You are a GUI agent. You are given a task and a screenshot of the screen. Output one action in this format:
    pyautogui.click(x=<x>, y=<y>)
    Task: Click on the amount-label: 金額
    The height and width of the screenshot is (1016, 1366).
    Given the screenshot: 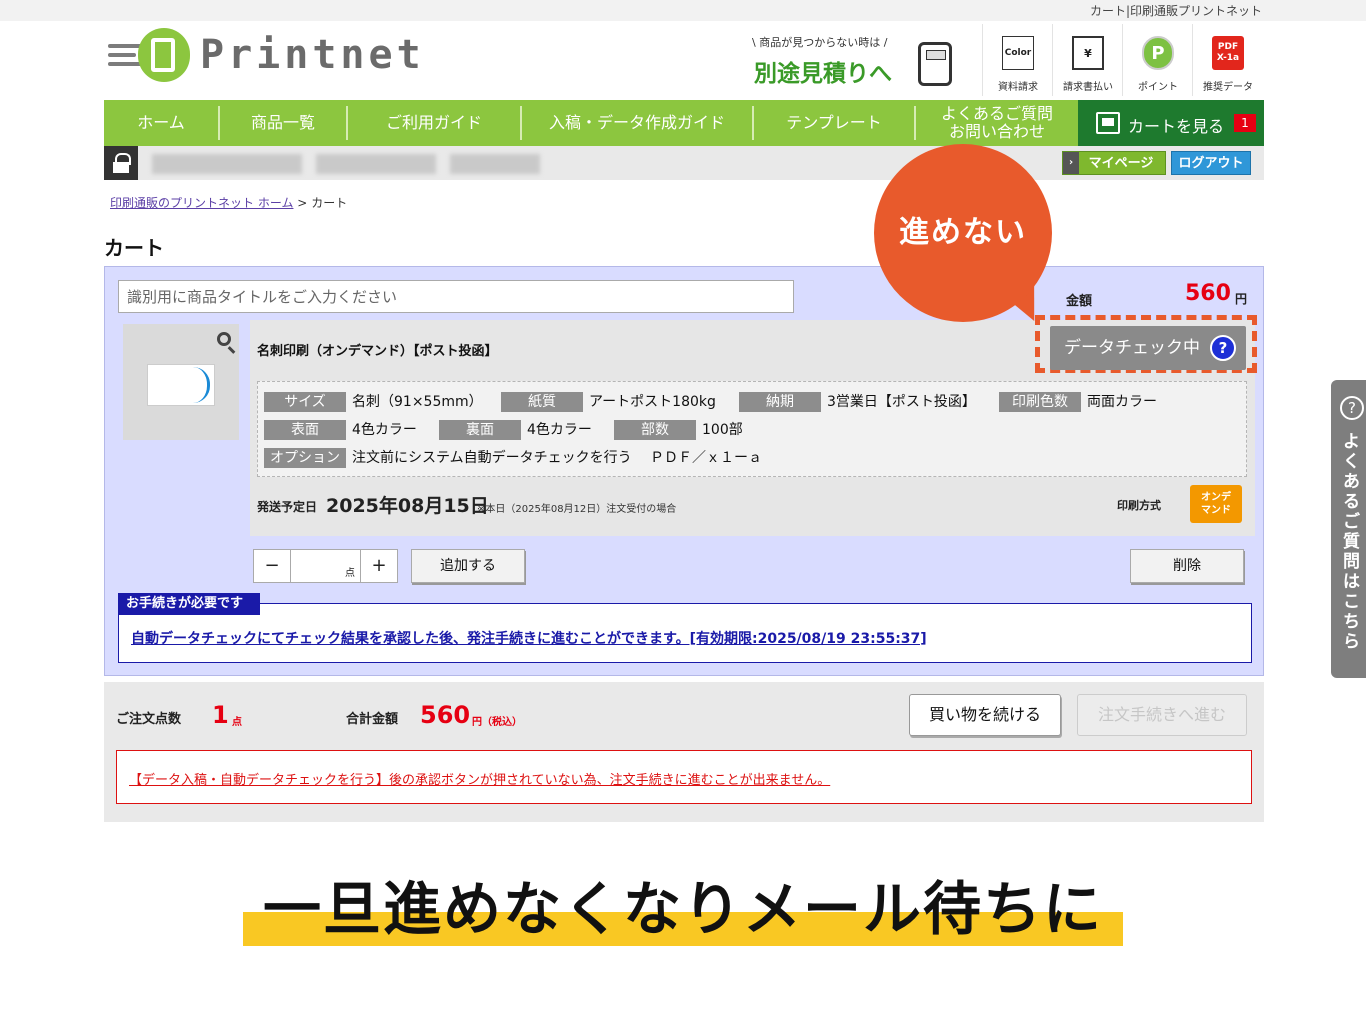 What is the action you would take?
    pyautogui.click(x=1079, y=301)
    